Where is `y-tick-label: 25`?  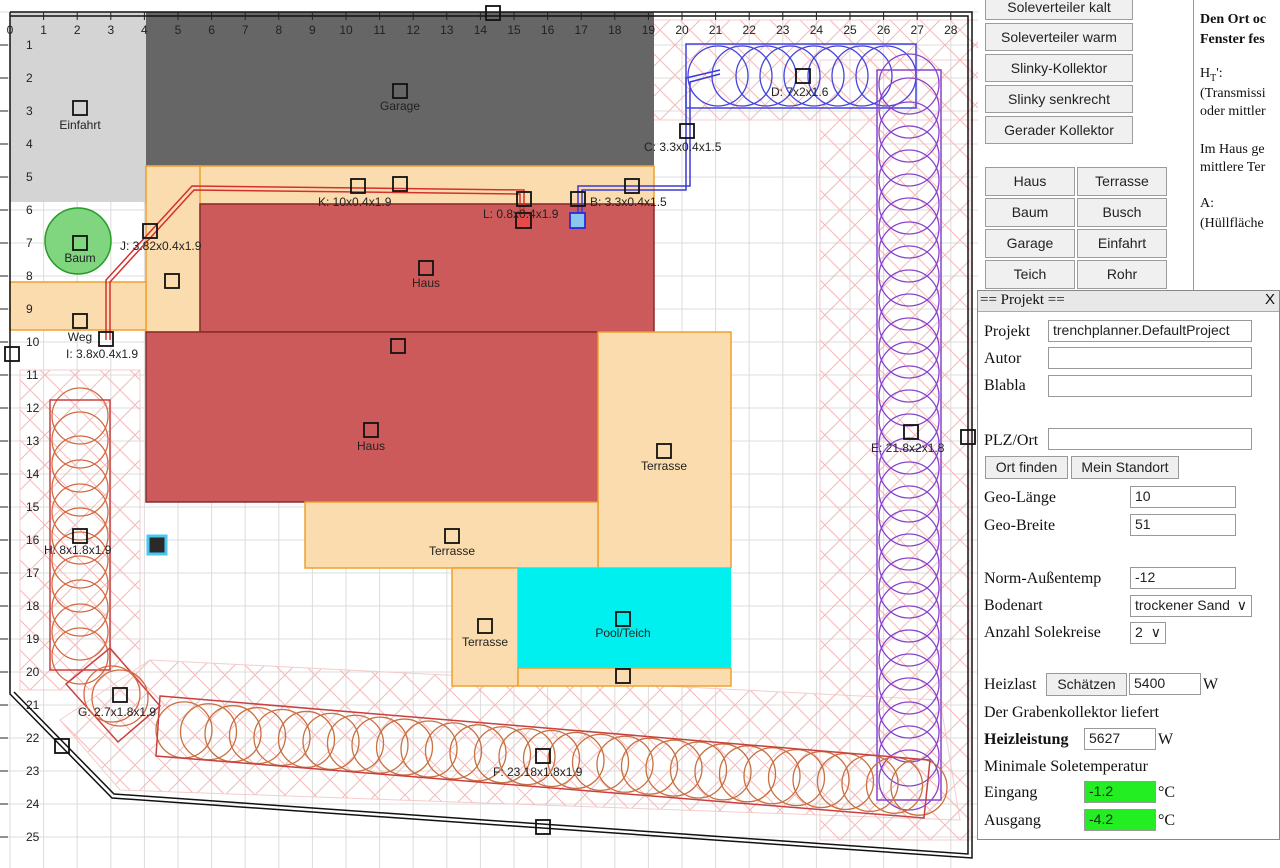 y-tick-label: 25 is located at coordinates (33, 837).